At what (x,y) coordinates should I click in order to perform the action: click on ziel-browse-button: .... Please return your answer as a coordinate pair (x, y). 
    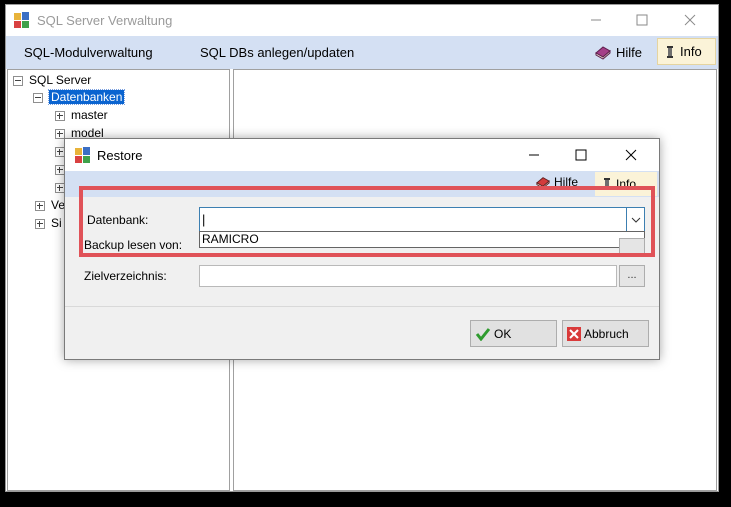
    Looking at the image, I should click on (632, 276).